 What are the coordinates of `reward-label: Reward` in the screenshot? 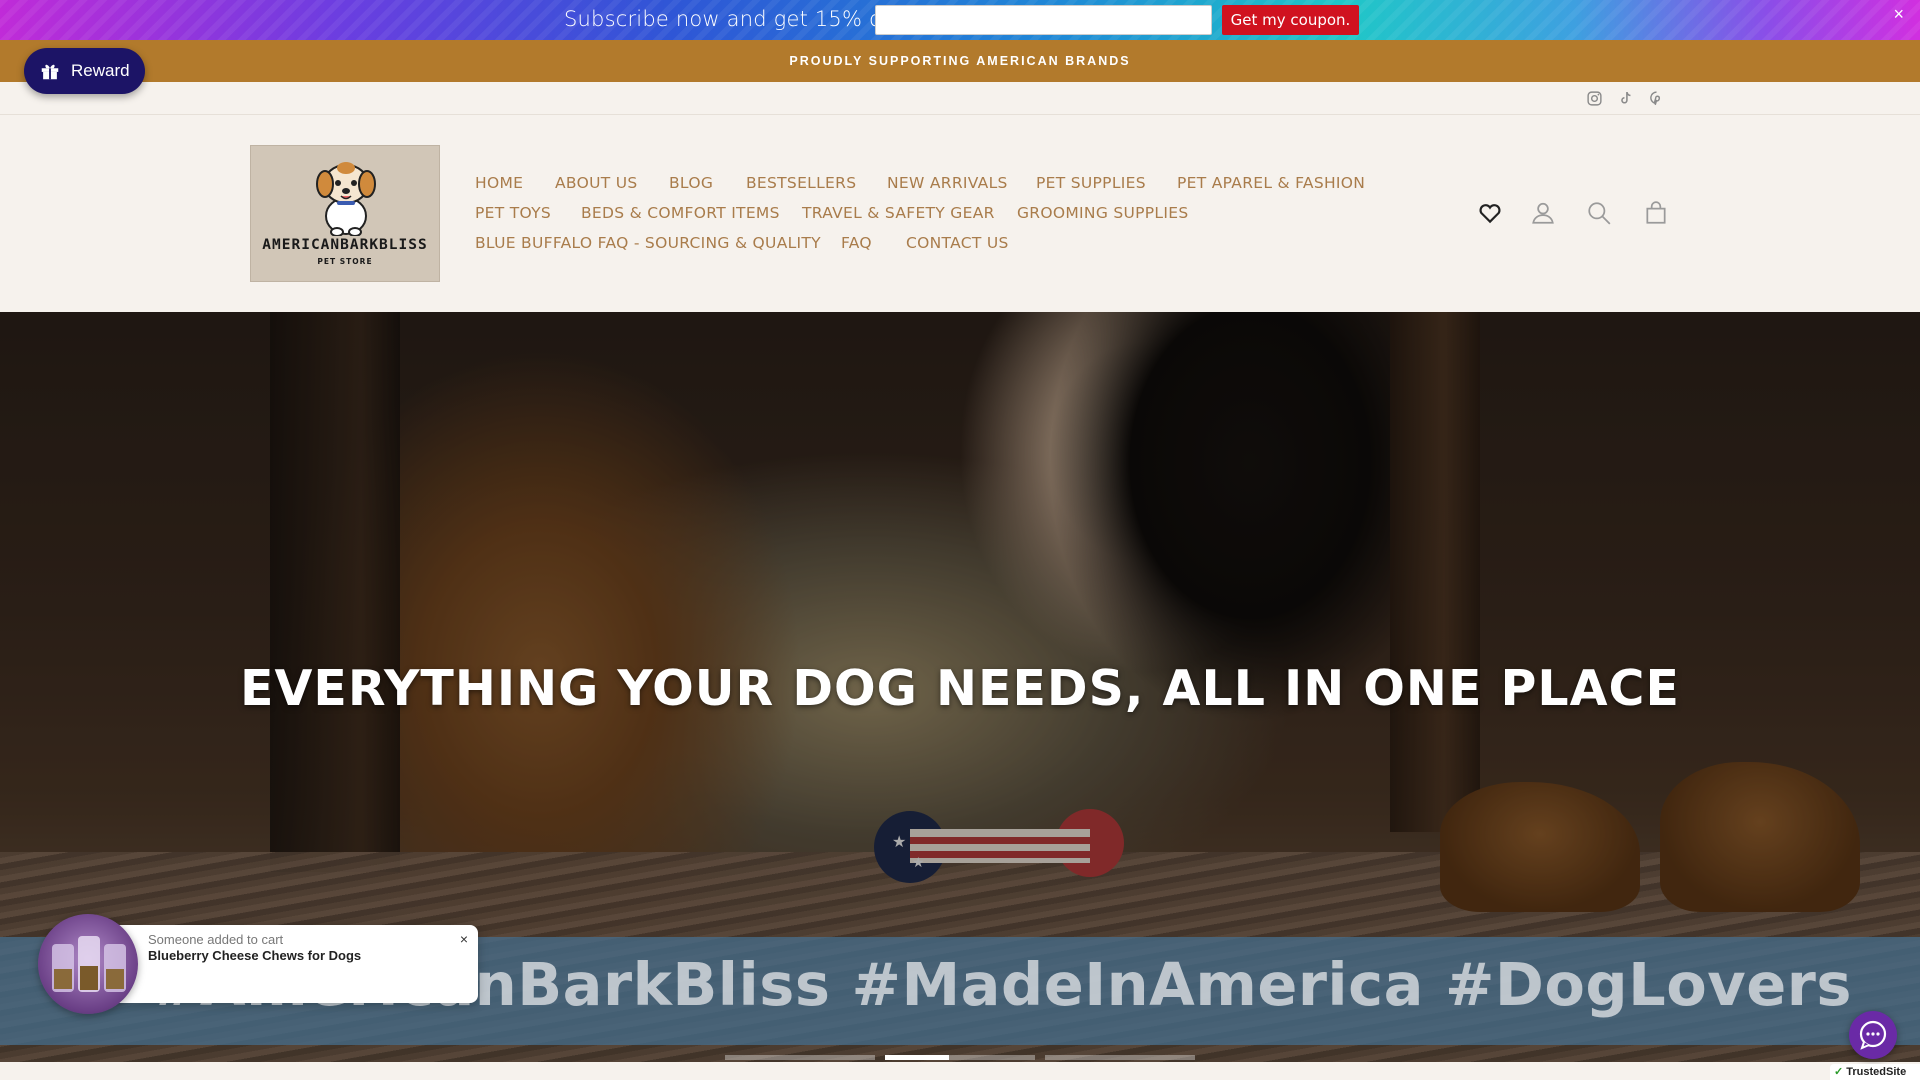 It's located at (100, 70).